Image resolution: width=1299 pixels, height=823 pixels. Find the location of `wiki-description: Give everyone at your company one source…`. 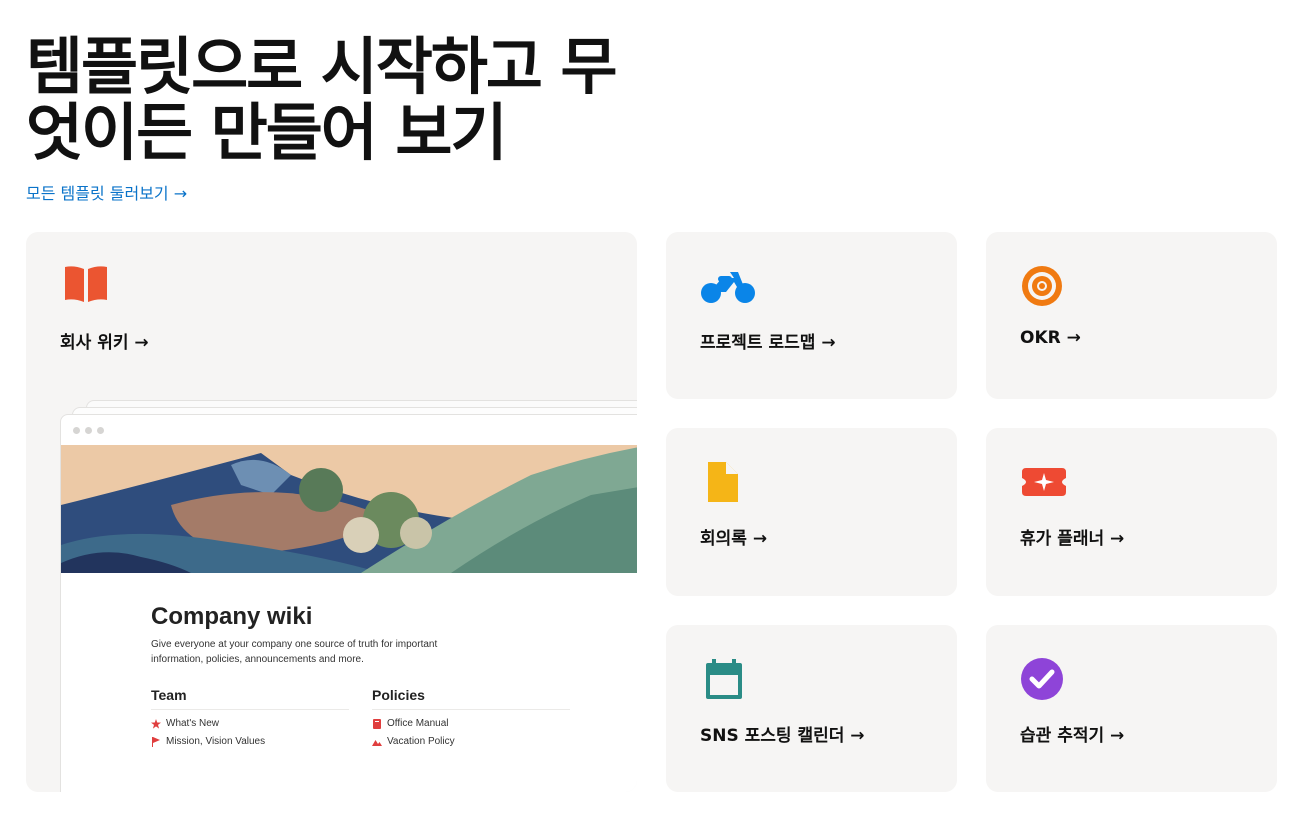

wiki-description: Give everyone at your company one source… is located at coordinates (294, 652).